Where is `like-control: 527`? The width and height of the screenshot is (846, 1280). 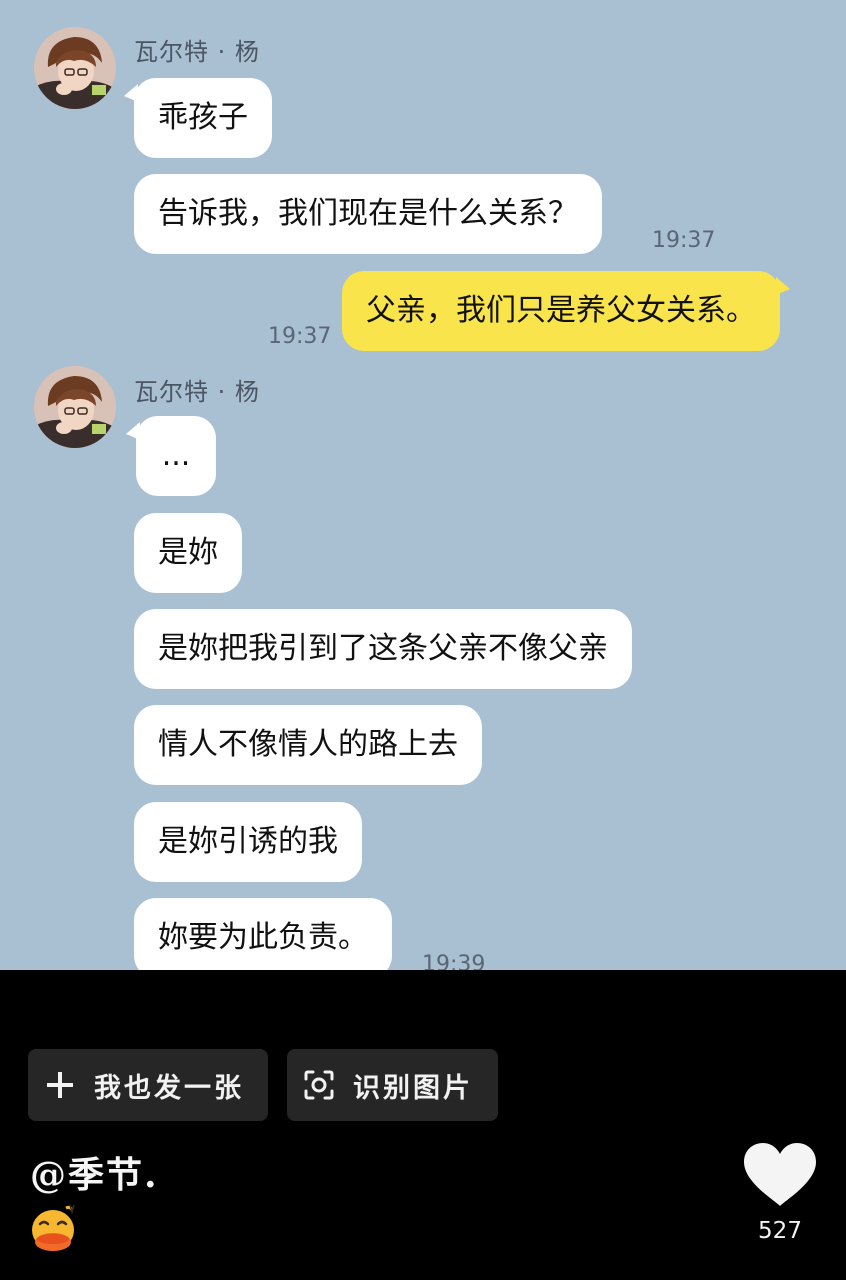
like-control: 527 is located at coordinates (780, 1195).